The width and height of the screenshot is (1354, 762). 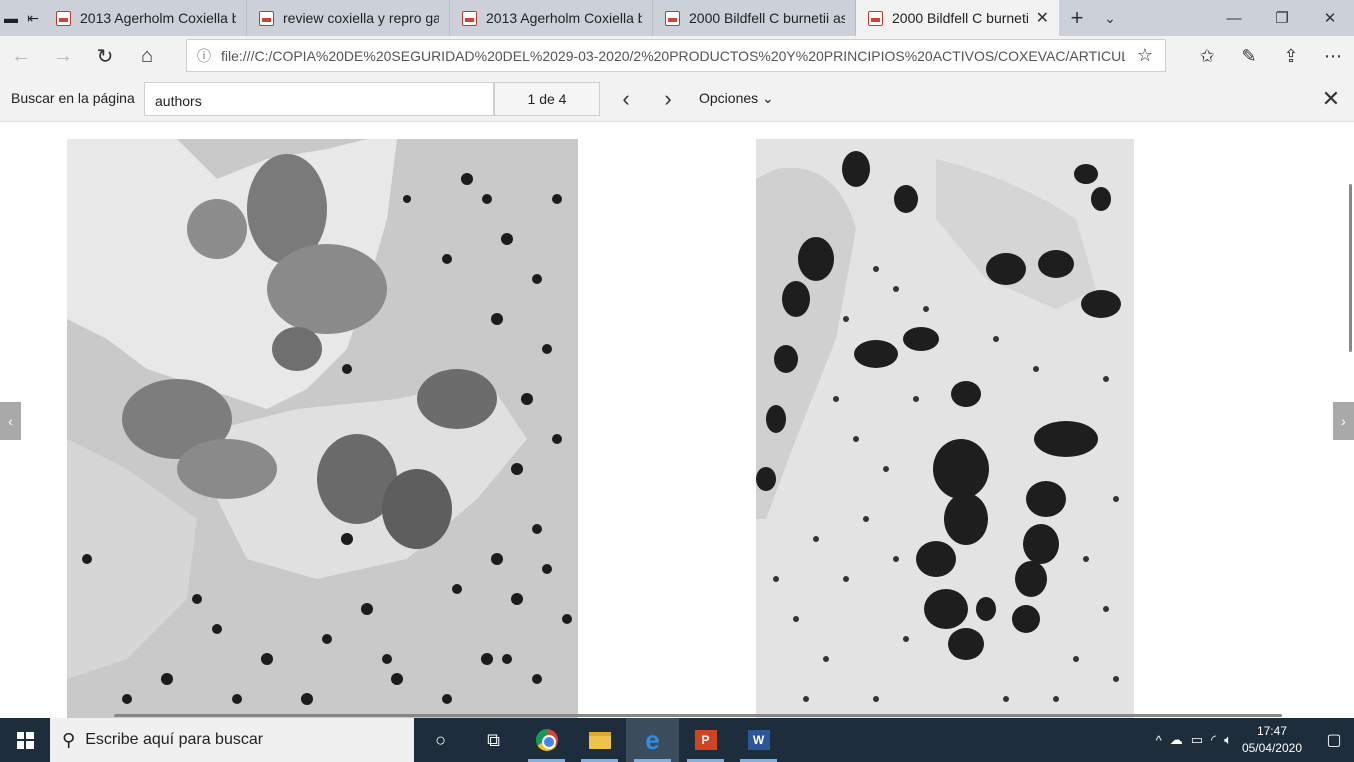 I want to click on start-button, so click(x=25, y=740).